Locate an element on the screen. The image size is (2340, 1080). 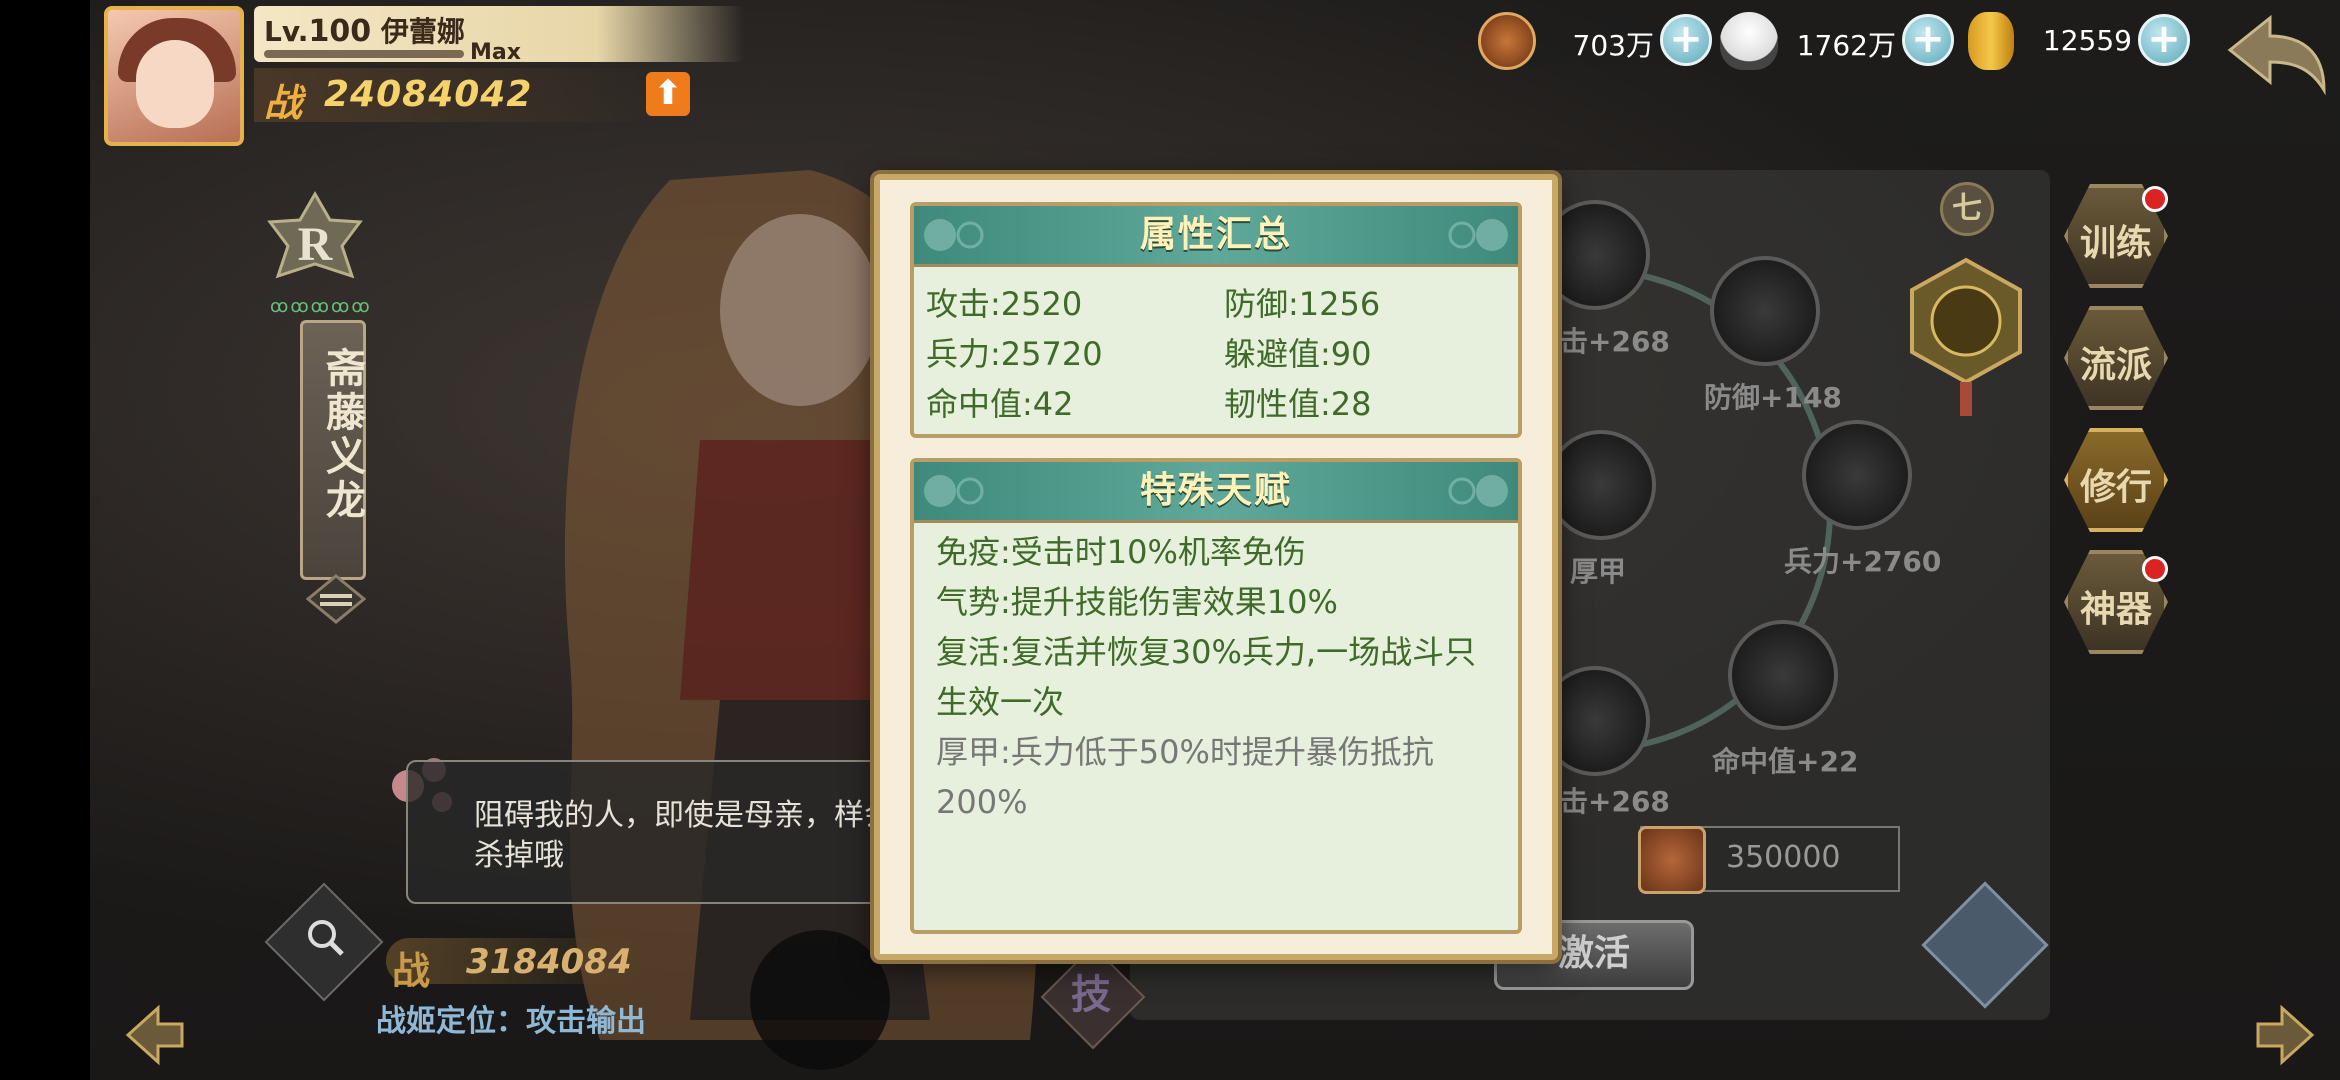
skill-node-accuracy is located at coordinates (1783, 675).